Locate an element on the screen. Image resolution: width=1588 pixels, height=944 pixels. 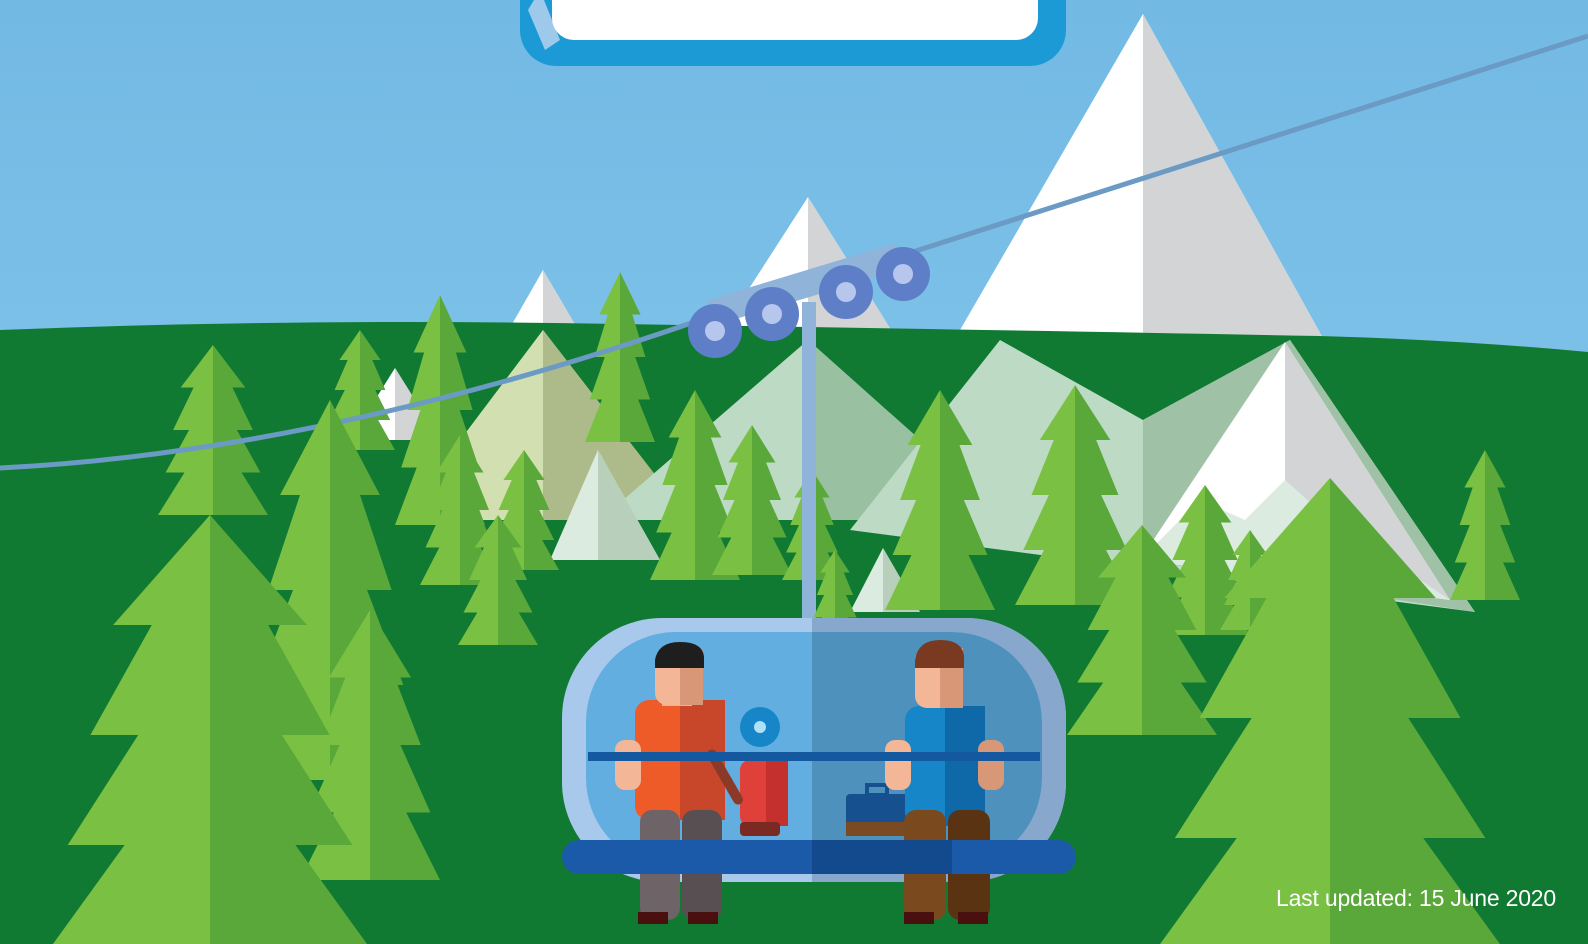
seat is located at coordinates (819, 857).